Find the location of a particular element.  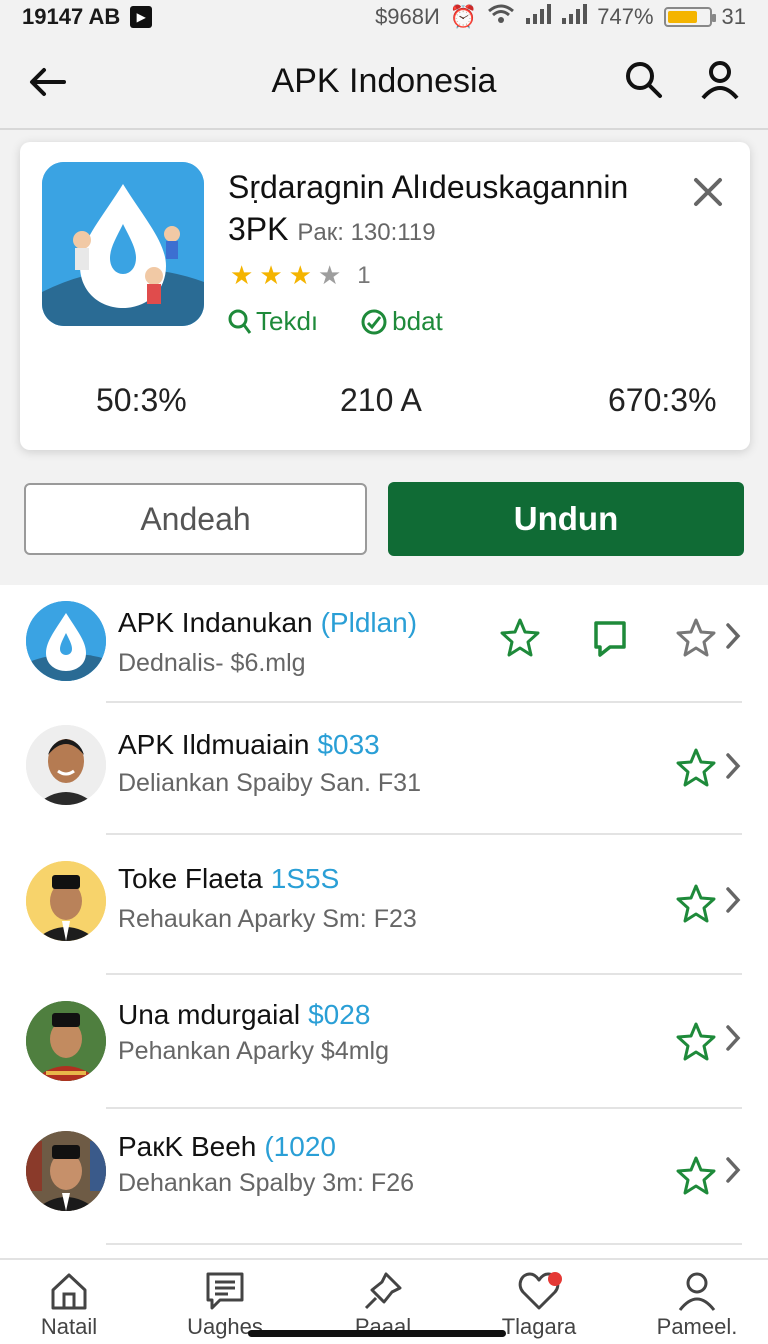

app-package-info: Paк: 130:119 is located at coordinates (366, 232).